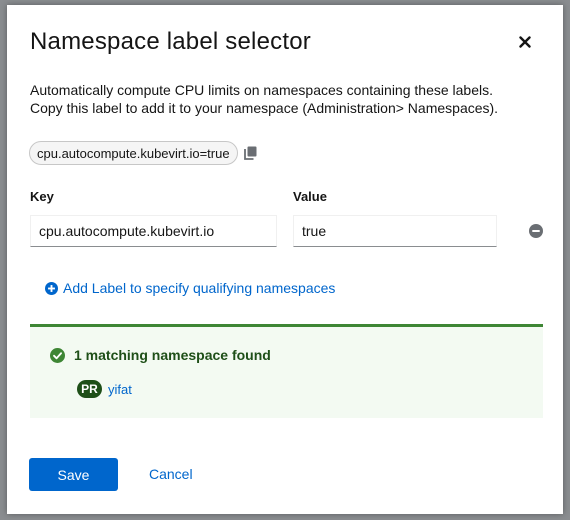  Describe the element at coordinates (104, 389) in the screenshot. I see `namespace-item: PR yifat` at that location.